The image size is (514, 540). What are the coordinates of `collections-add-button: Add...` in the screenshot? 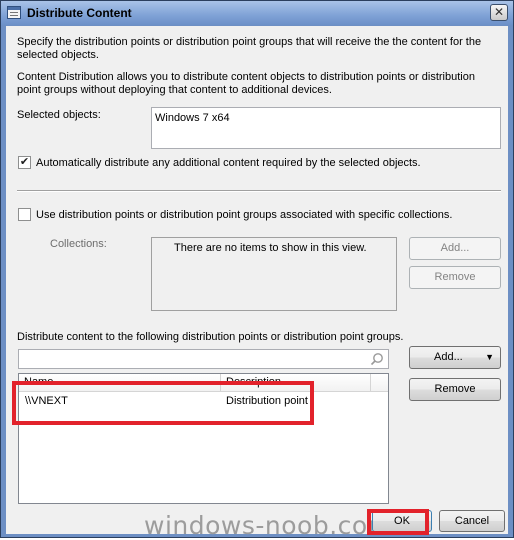 It's located at (455, 248).